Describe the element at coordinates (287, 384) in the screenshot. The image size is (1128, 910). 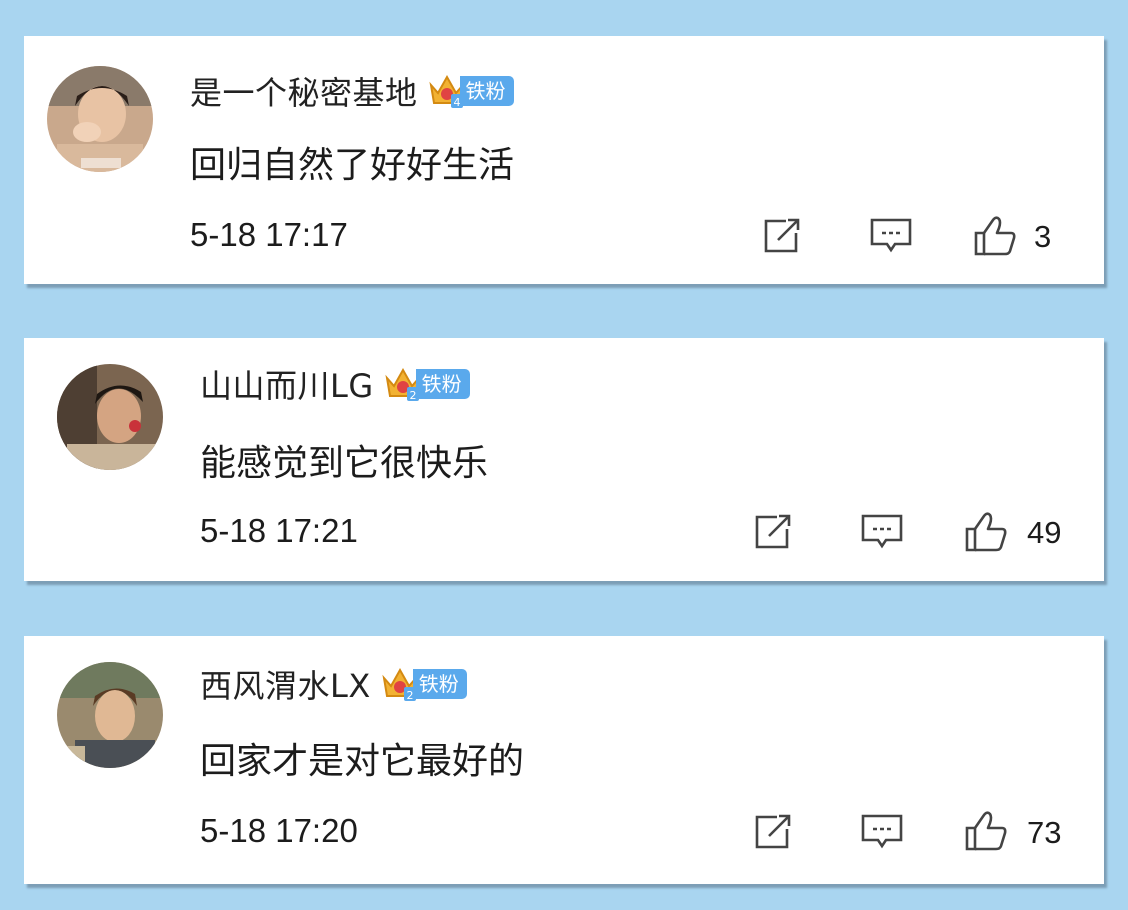
I see `username: 山山而川LG` at that location.